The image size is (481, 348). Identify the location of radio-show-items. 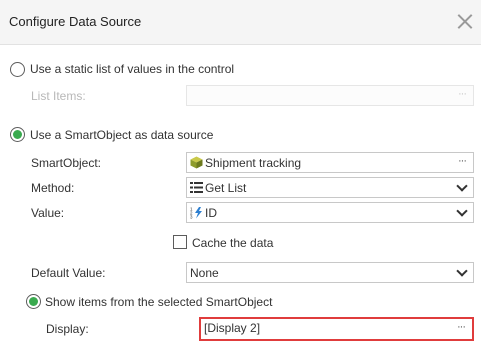
(33, 301).